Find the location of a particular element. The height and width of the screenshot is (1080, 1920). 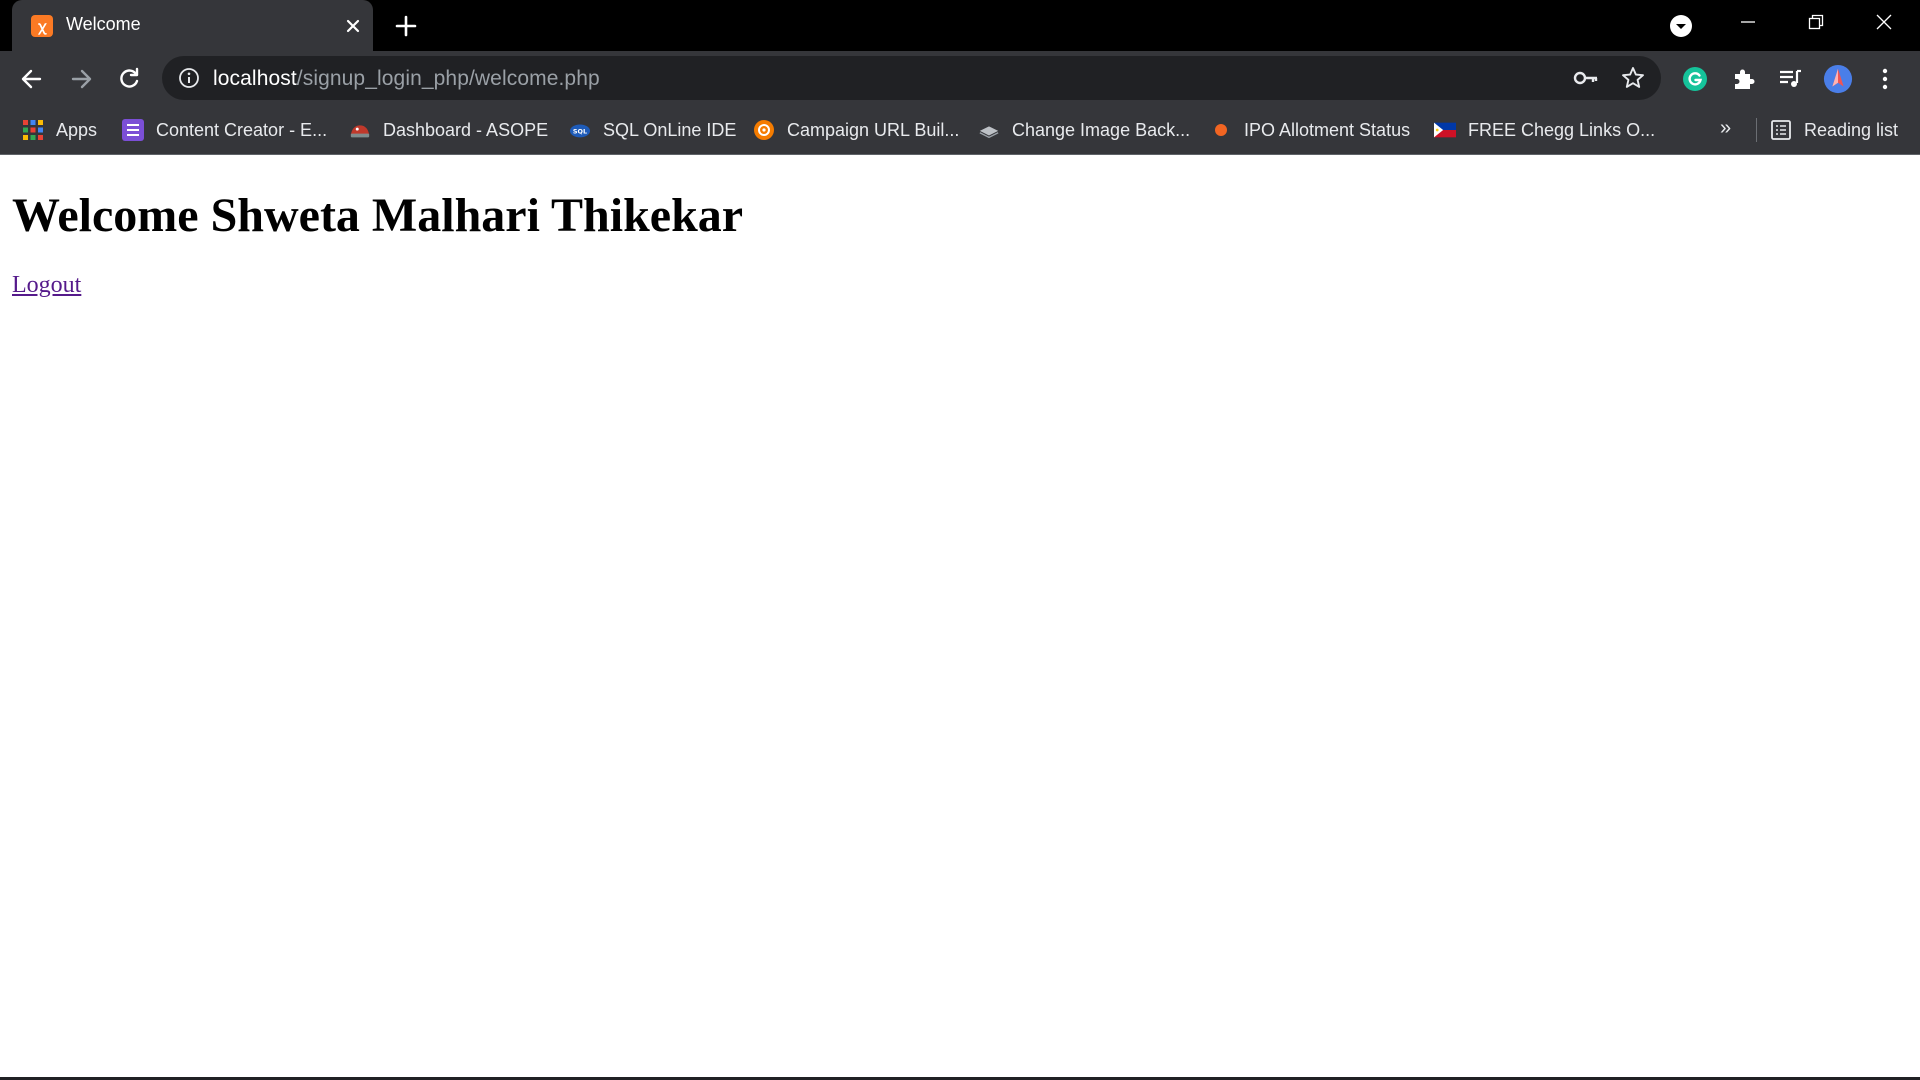

restore-icon is located at coordinates (1816, 22).